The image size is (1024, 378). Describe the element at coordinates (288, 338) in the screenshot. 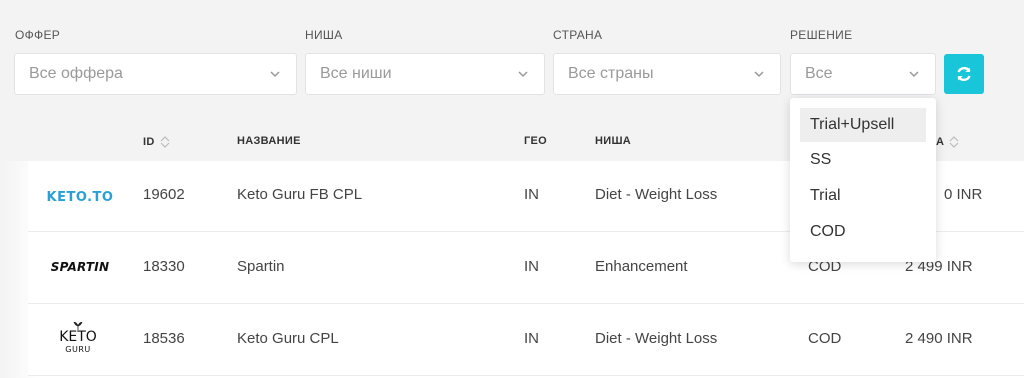

I see `offer-name: Keto Guru CPL` at that location.